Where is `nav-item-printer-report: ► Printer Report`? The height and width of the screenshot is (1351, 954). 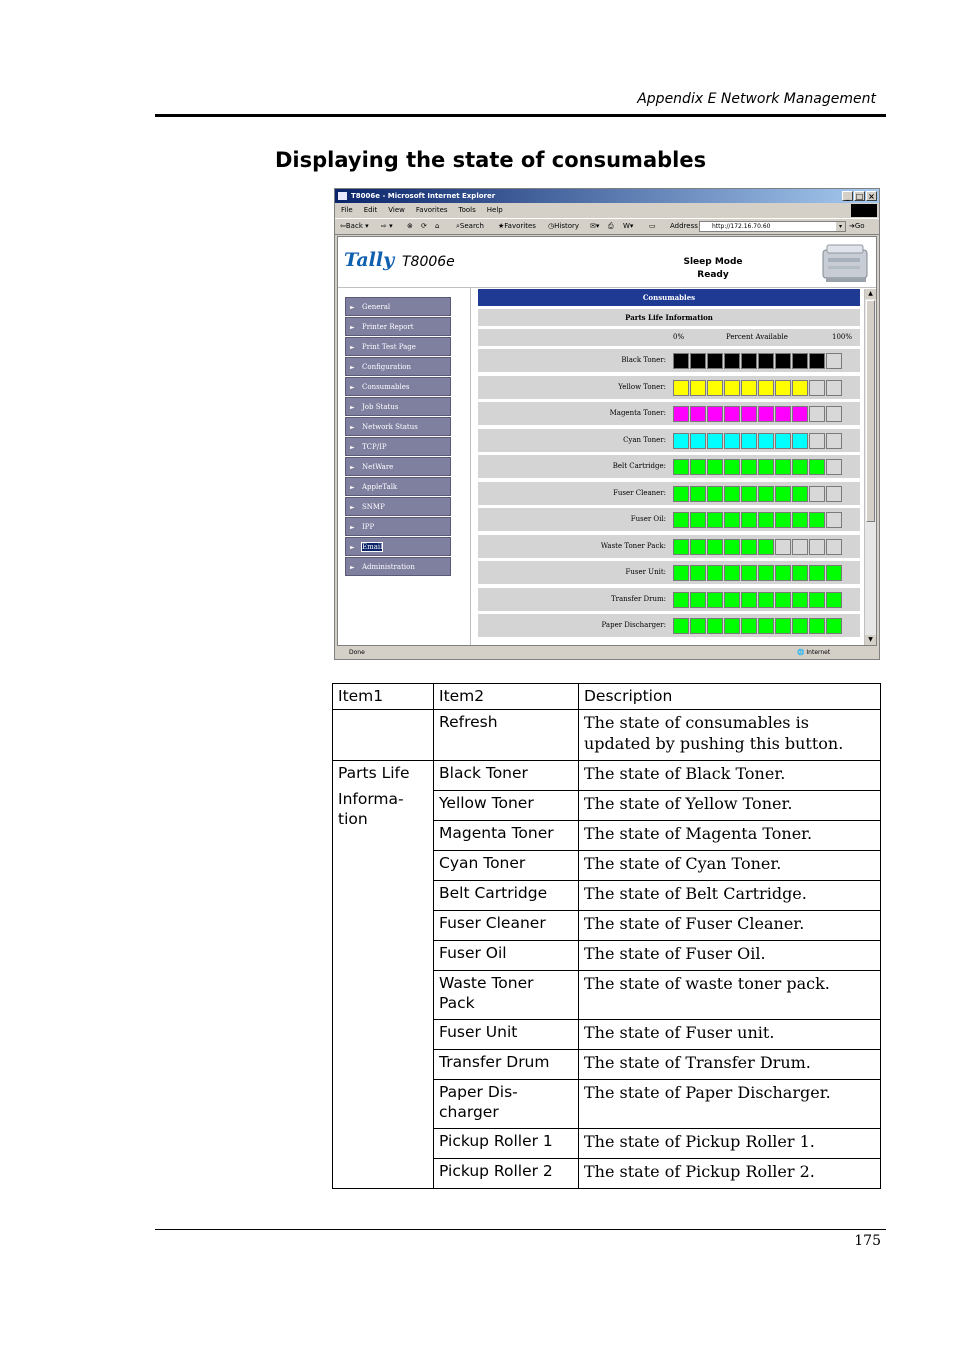
nav-item-printer-report: ► Printer Report is located at coordinates (398, 326).